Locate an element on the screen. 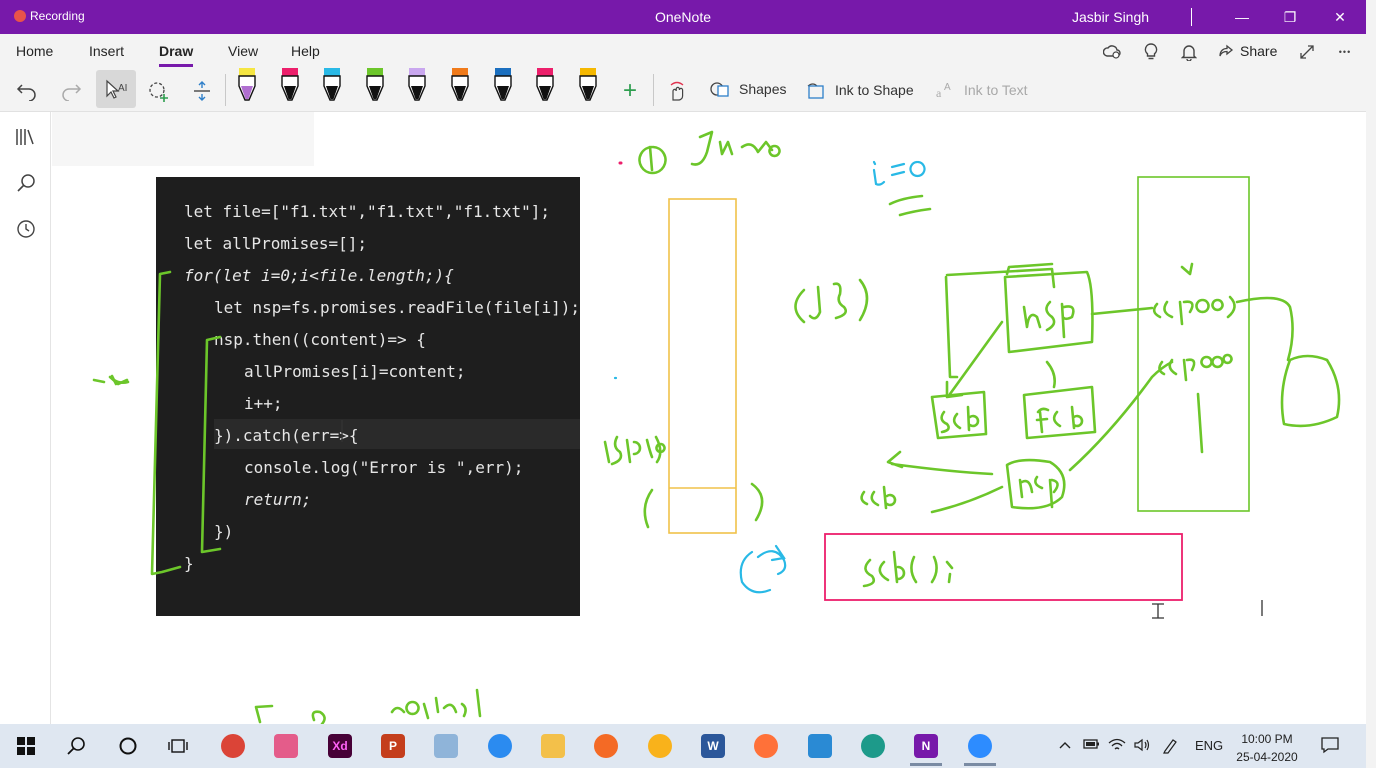 The width and height of the screenshot is (1376, 768). undo-icon is located at coordinates (27, 91).